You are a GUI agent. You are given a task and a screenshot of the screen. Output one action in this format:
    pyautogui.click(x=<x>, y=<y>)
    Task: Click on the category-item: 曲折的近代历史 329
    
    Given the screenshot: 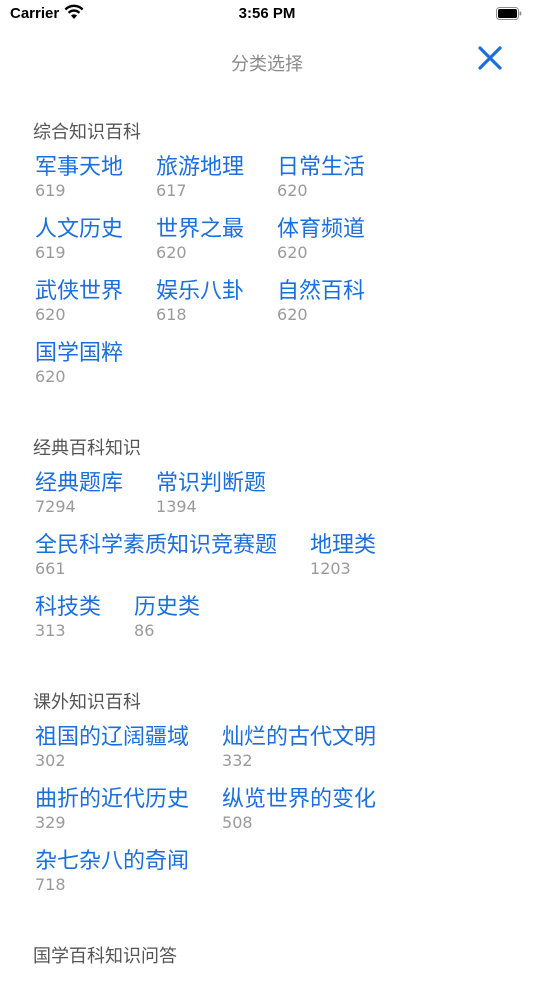 What is the action you would take?
    pyautogui.click(x=112, y=817)
    